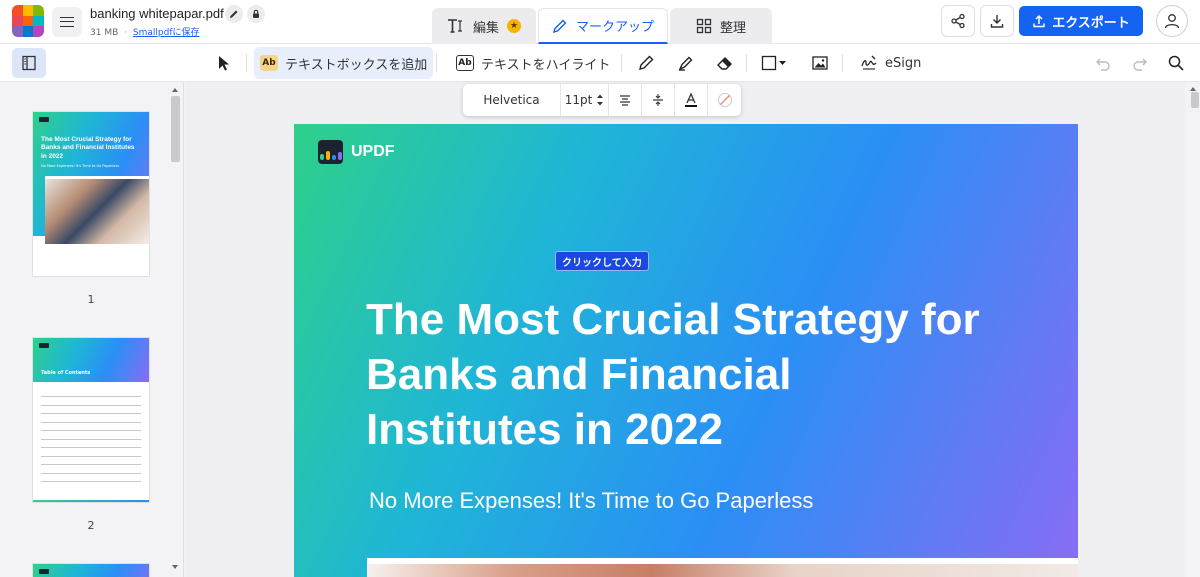 The width and height of the screenshot is (1200, 577). I want to click on undo-button, so click(1103, 63).